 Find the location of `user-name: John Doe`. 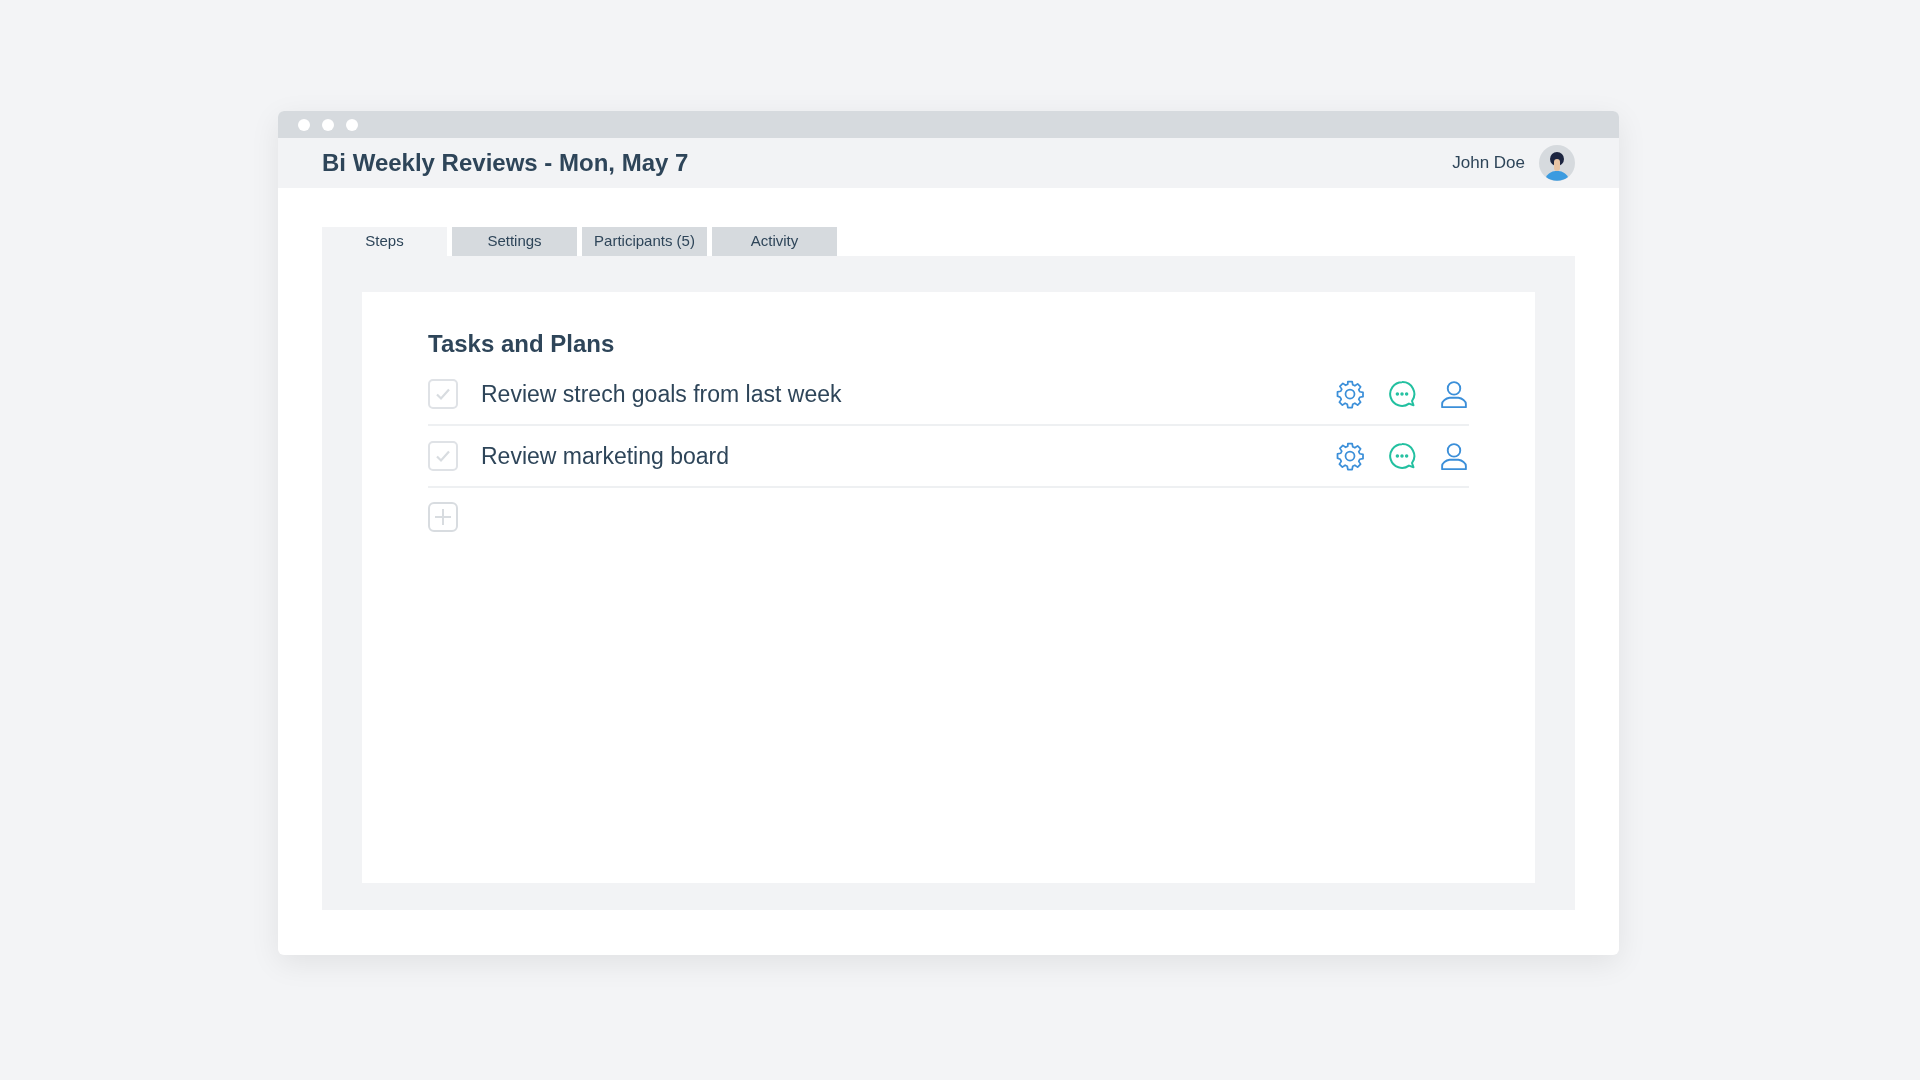

user-name: John Doe is located at coordinates (1488, 163).